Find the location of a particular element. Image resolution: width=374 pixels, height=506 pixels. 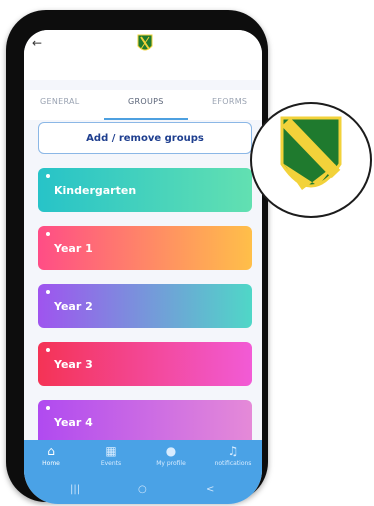

group-label: Year 2 is located at coordinates (73, 306).